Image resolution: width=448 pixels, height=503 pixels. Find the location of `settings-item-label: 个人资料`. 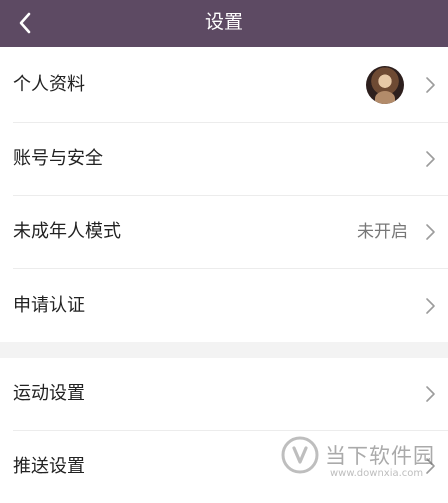

settings-item-label: 个人资料 is located at coordinates (49, 84).